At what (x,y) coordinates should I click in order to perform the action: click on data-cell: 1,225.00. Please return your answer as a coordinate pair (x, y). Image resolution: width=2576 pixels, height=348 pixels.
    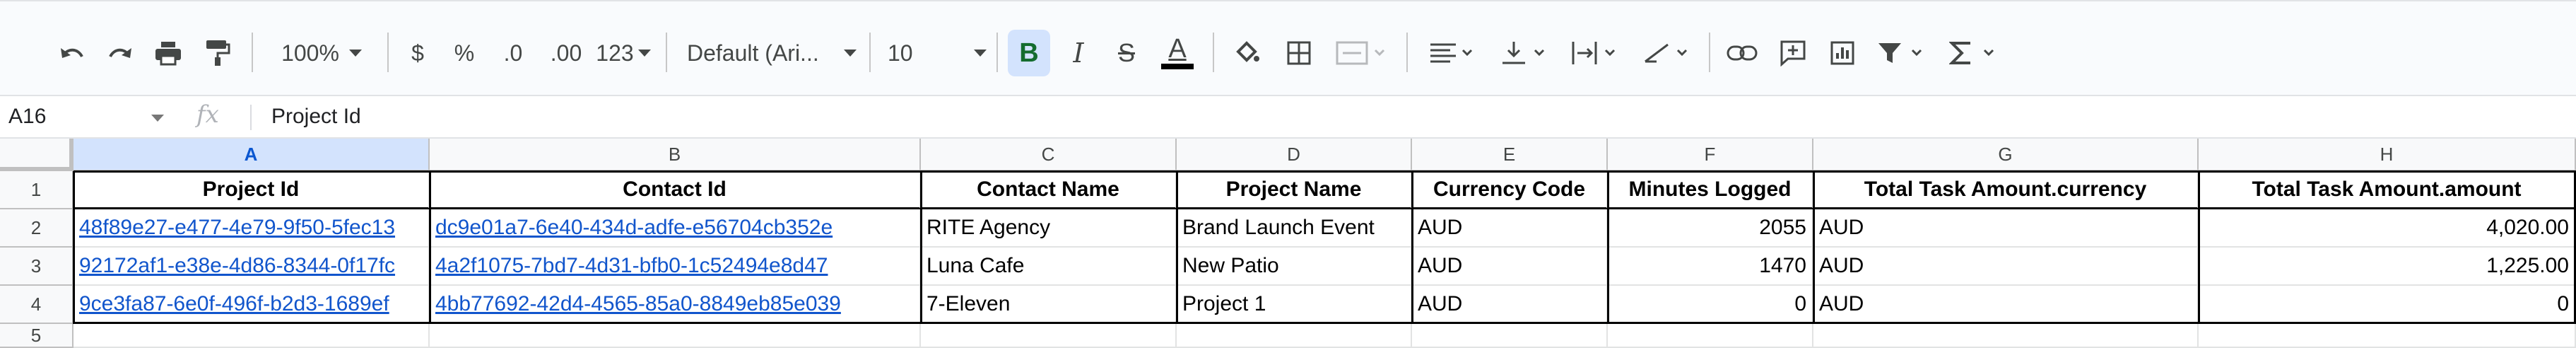
    Looking at the image, I should click on (2387, 267).